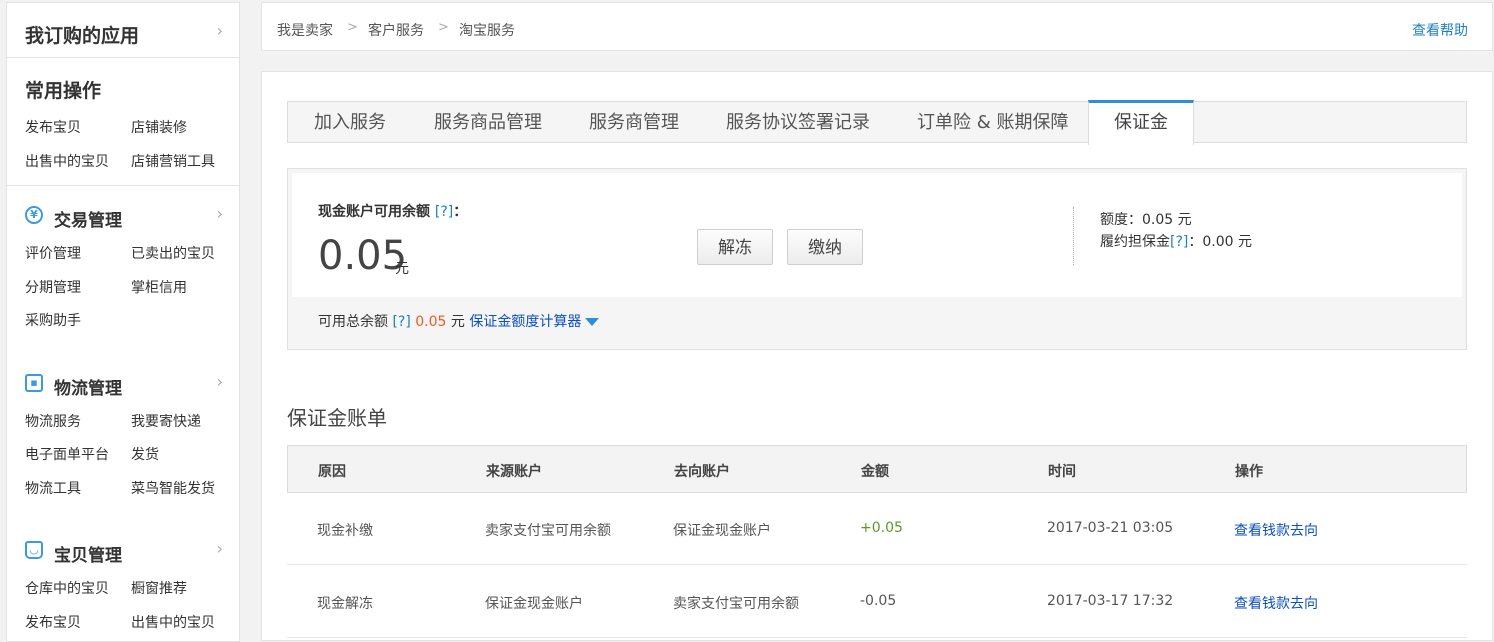  I want to click on common-actions: 常用操作 发布宝贝 店铺装修 出售中的宝贝 店铺营销工具, so click(123, 122).